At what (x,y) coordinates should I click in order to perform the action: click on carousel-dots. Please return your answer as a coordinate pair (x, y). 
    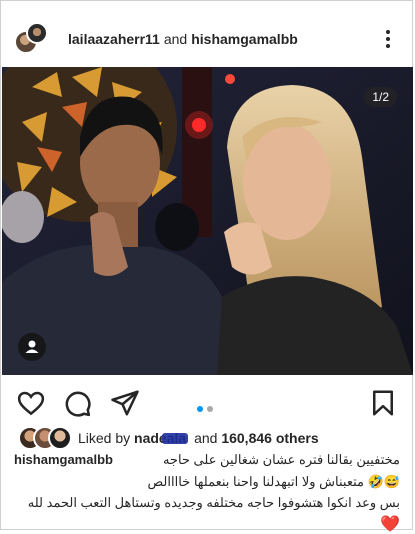
    Looking at the image, I should click on (205, 408).